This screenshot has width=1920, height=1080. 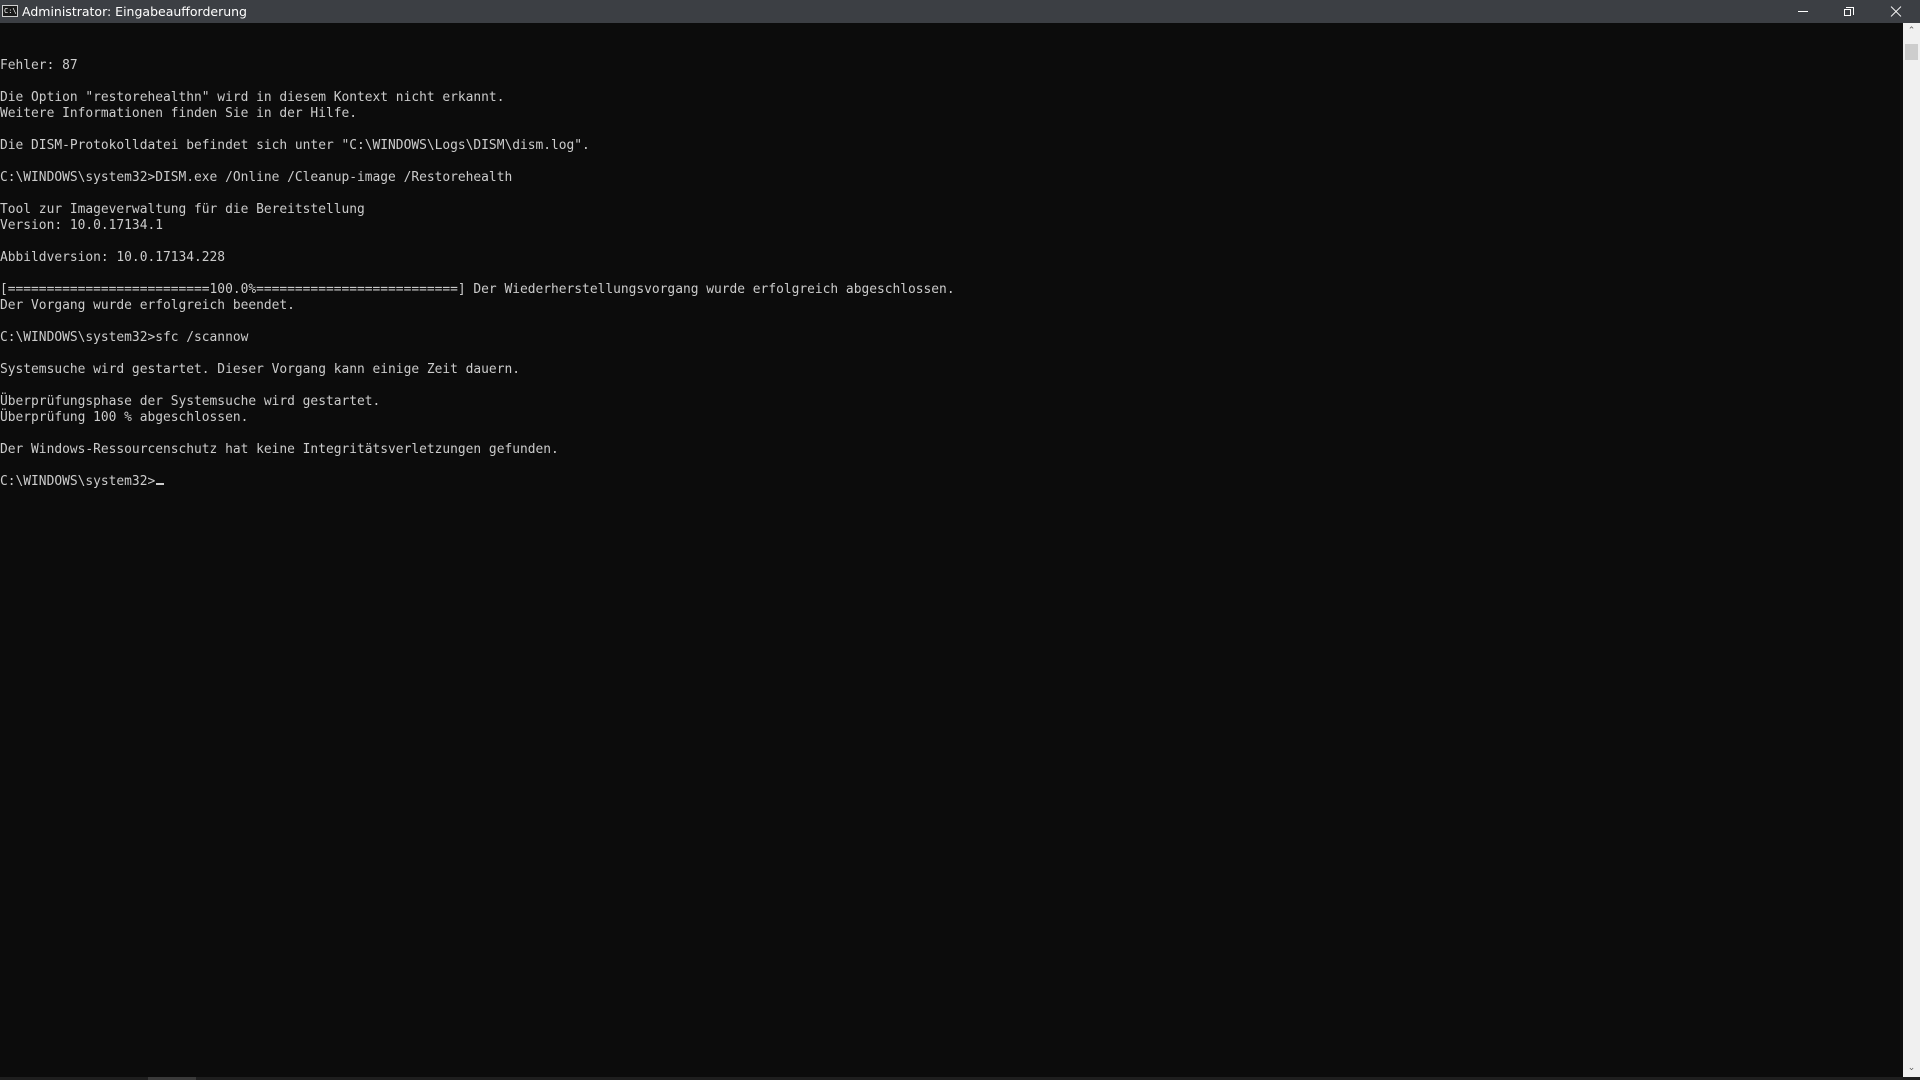 What do you see at coordinates (124, 337) in the screenshot?
I see `console-line: C:\WINDOWS\system32>sfc /scannow` at bounding box center [124, 337].